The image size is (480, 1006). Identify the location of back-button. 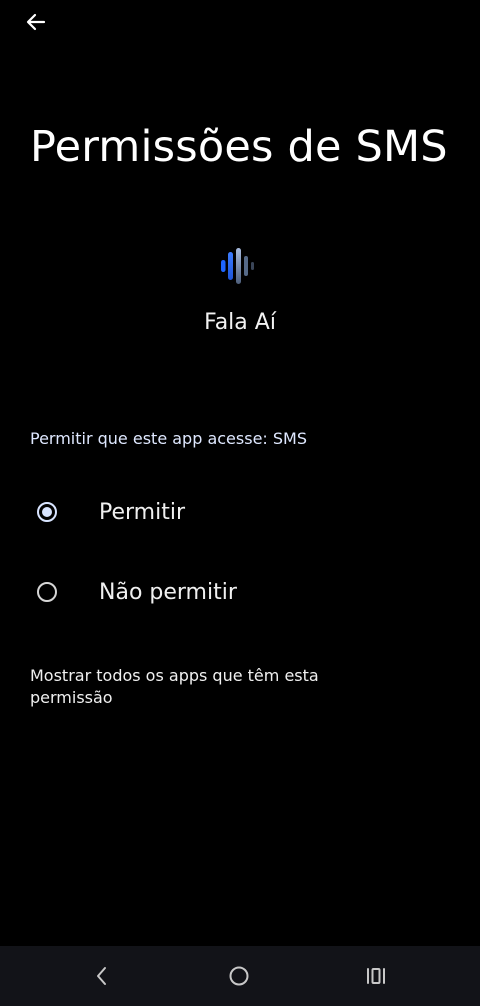
(36, 22).